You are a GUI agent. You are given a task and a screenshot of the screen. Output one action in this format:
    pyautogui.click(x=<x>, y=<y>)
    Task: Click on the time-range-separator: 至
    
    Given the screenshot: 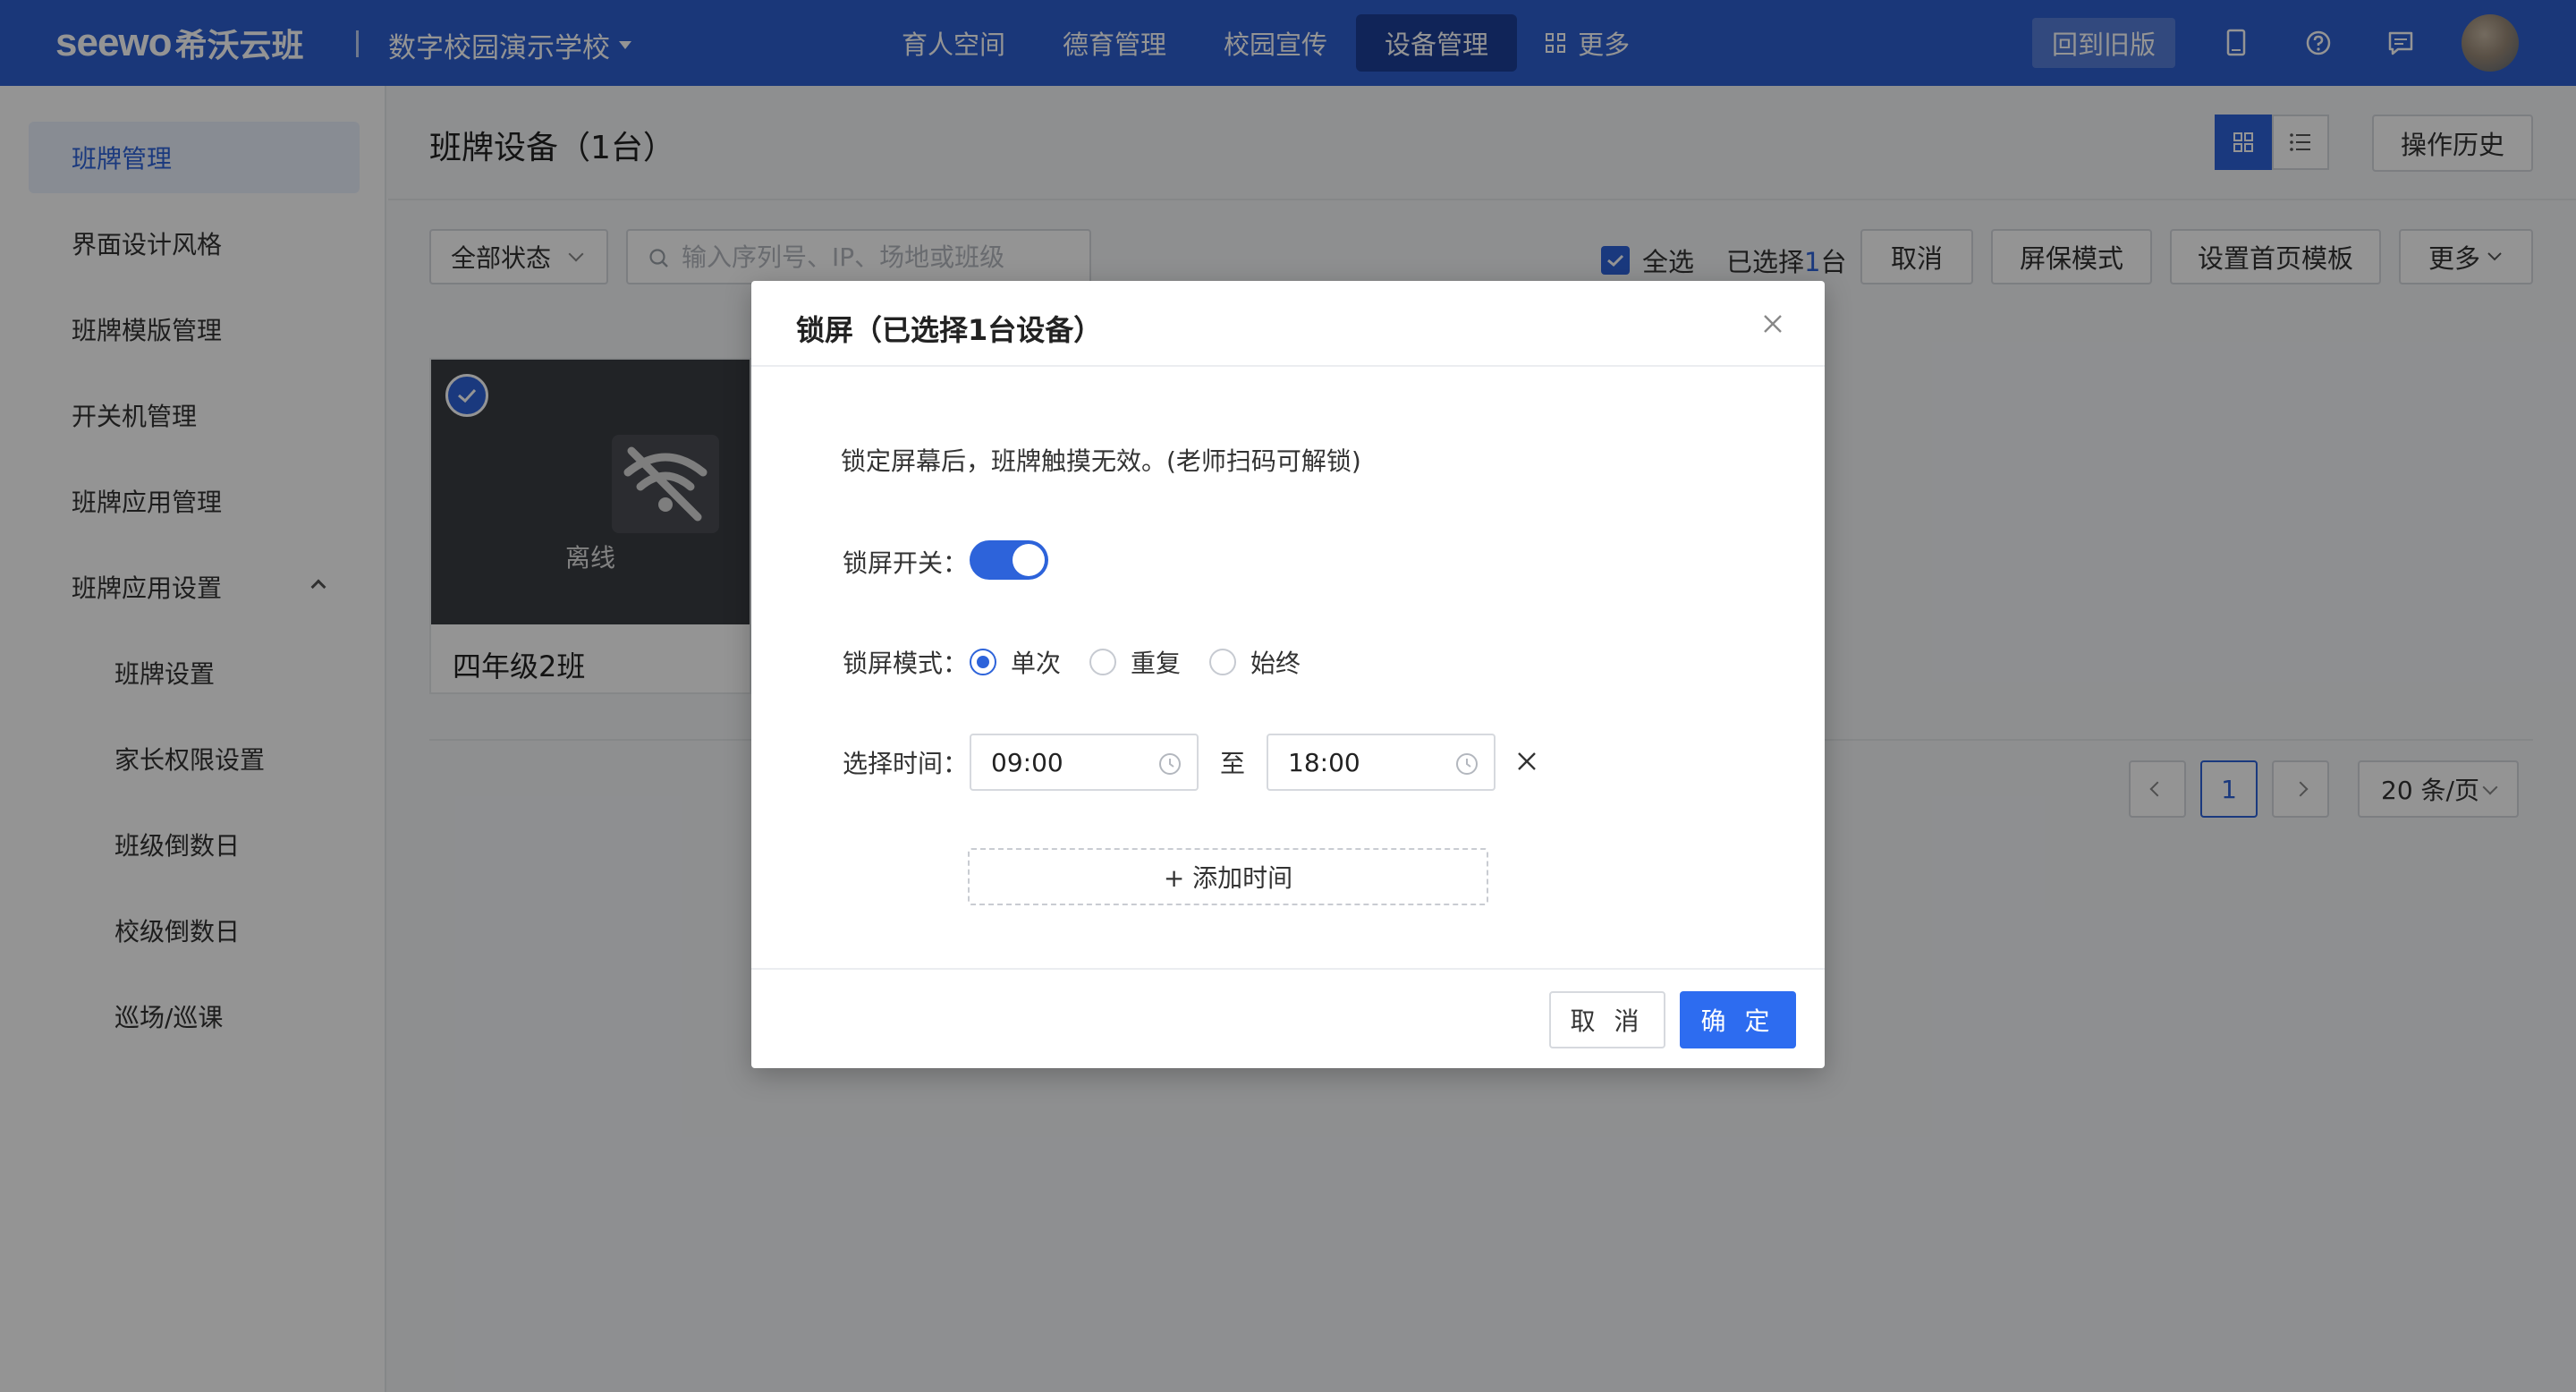 What is the action you would take?
    pyautogui.click(x=1233, y=763)
    